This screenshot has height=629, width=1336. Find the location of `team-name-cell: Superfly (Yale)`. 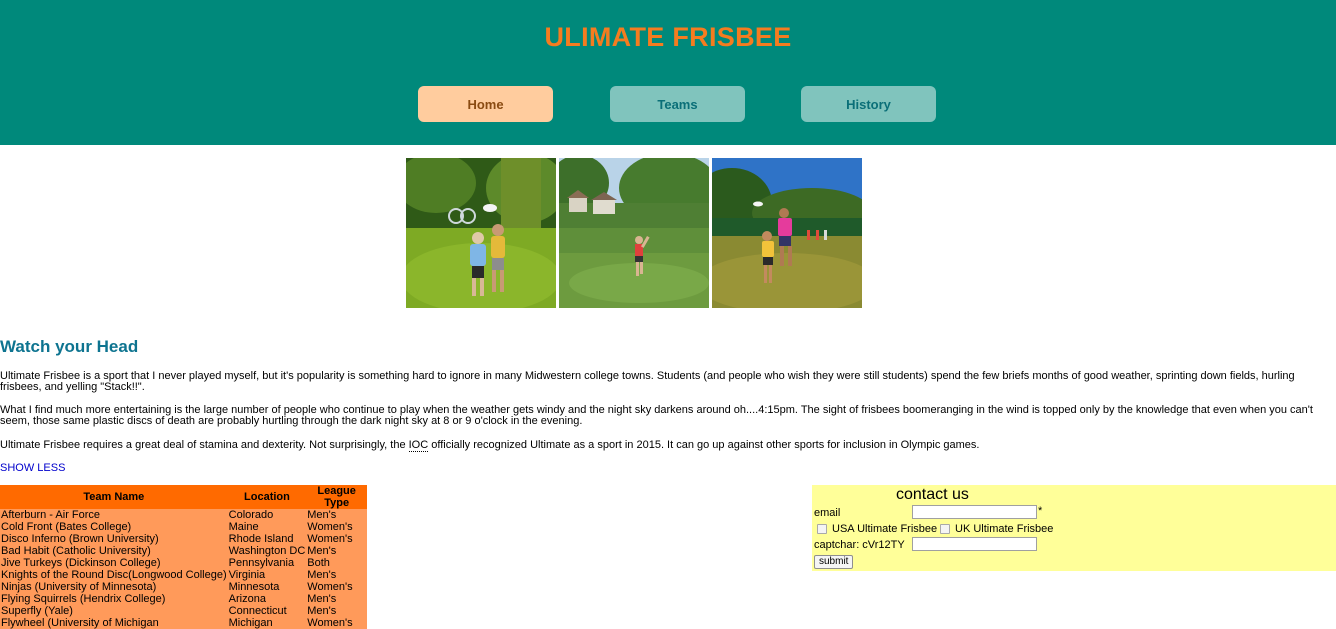

team-name-cell: Superfly (Yale) is located at coordinates (114, 611).